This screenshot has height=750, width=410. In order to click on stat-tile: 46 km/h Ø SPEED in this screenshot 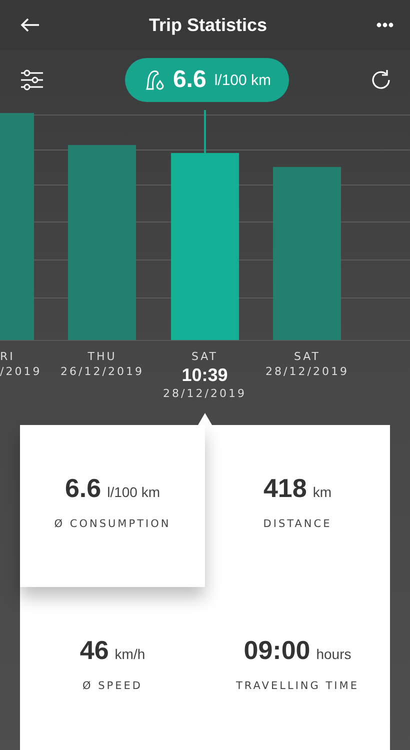, I will do `click(112, 668)`.